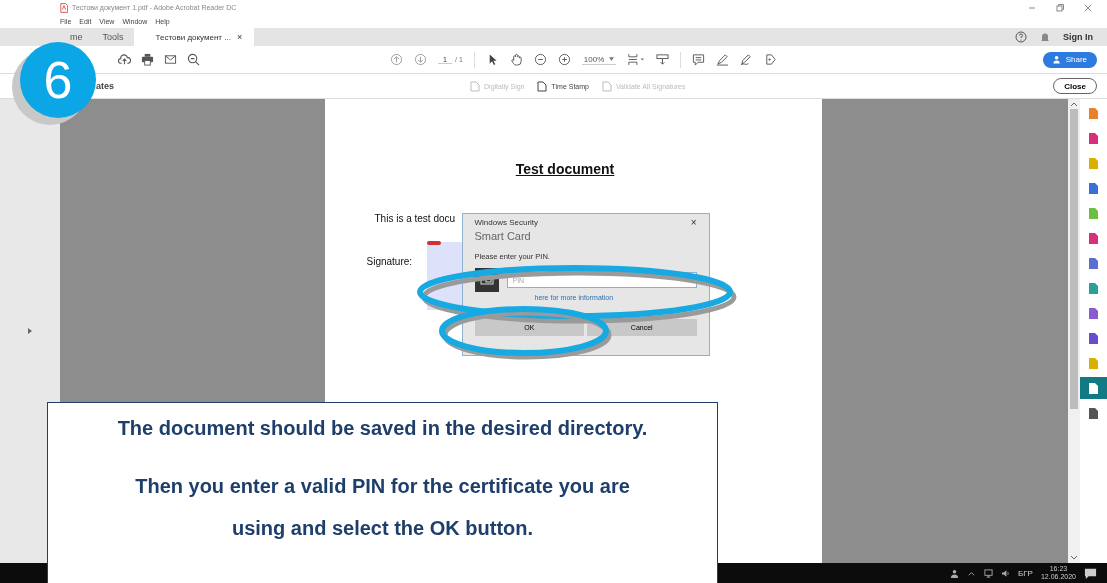  What do you see at coordinates (723, 59) in the screenshot?
I see `pen-icon` at bounding box center [723, 59].